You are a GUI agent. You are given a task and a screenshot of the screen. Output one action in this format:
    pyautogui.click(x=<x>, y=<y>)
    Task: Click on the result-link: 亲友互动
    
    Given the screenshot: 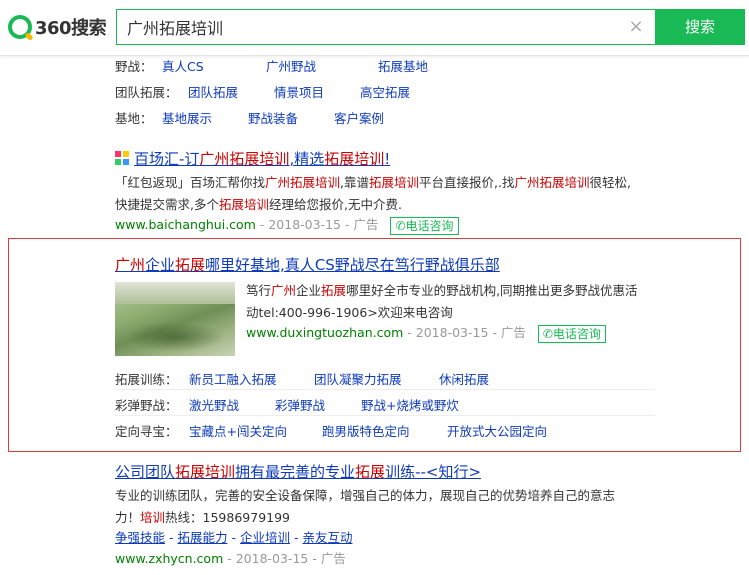 What is the action you would take?
    pyautogui.click(x=327, y=537)
    